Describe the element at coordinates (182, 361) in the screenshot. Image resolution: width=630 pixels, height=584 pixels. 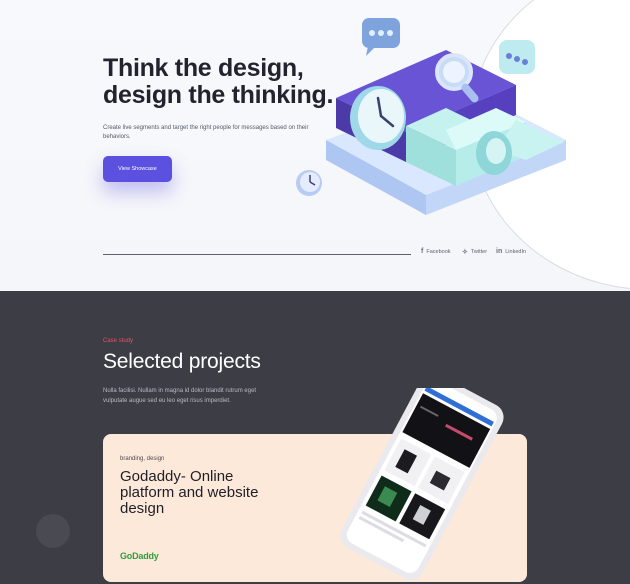
I see `projects-title: Selected projects` at that location.